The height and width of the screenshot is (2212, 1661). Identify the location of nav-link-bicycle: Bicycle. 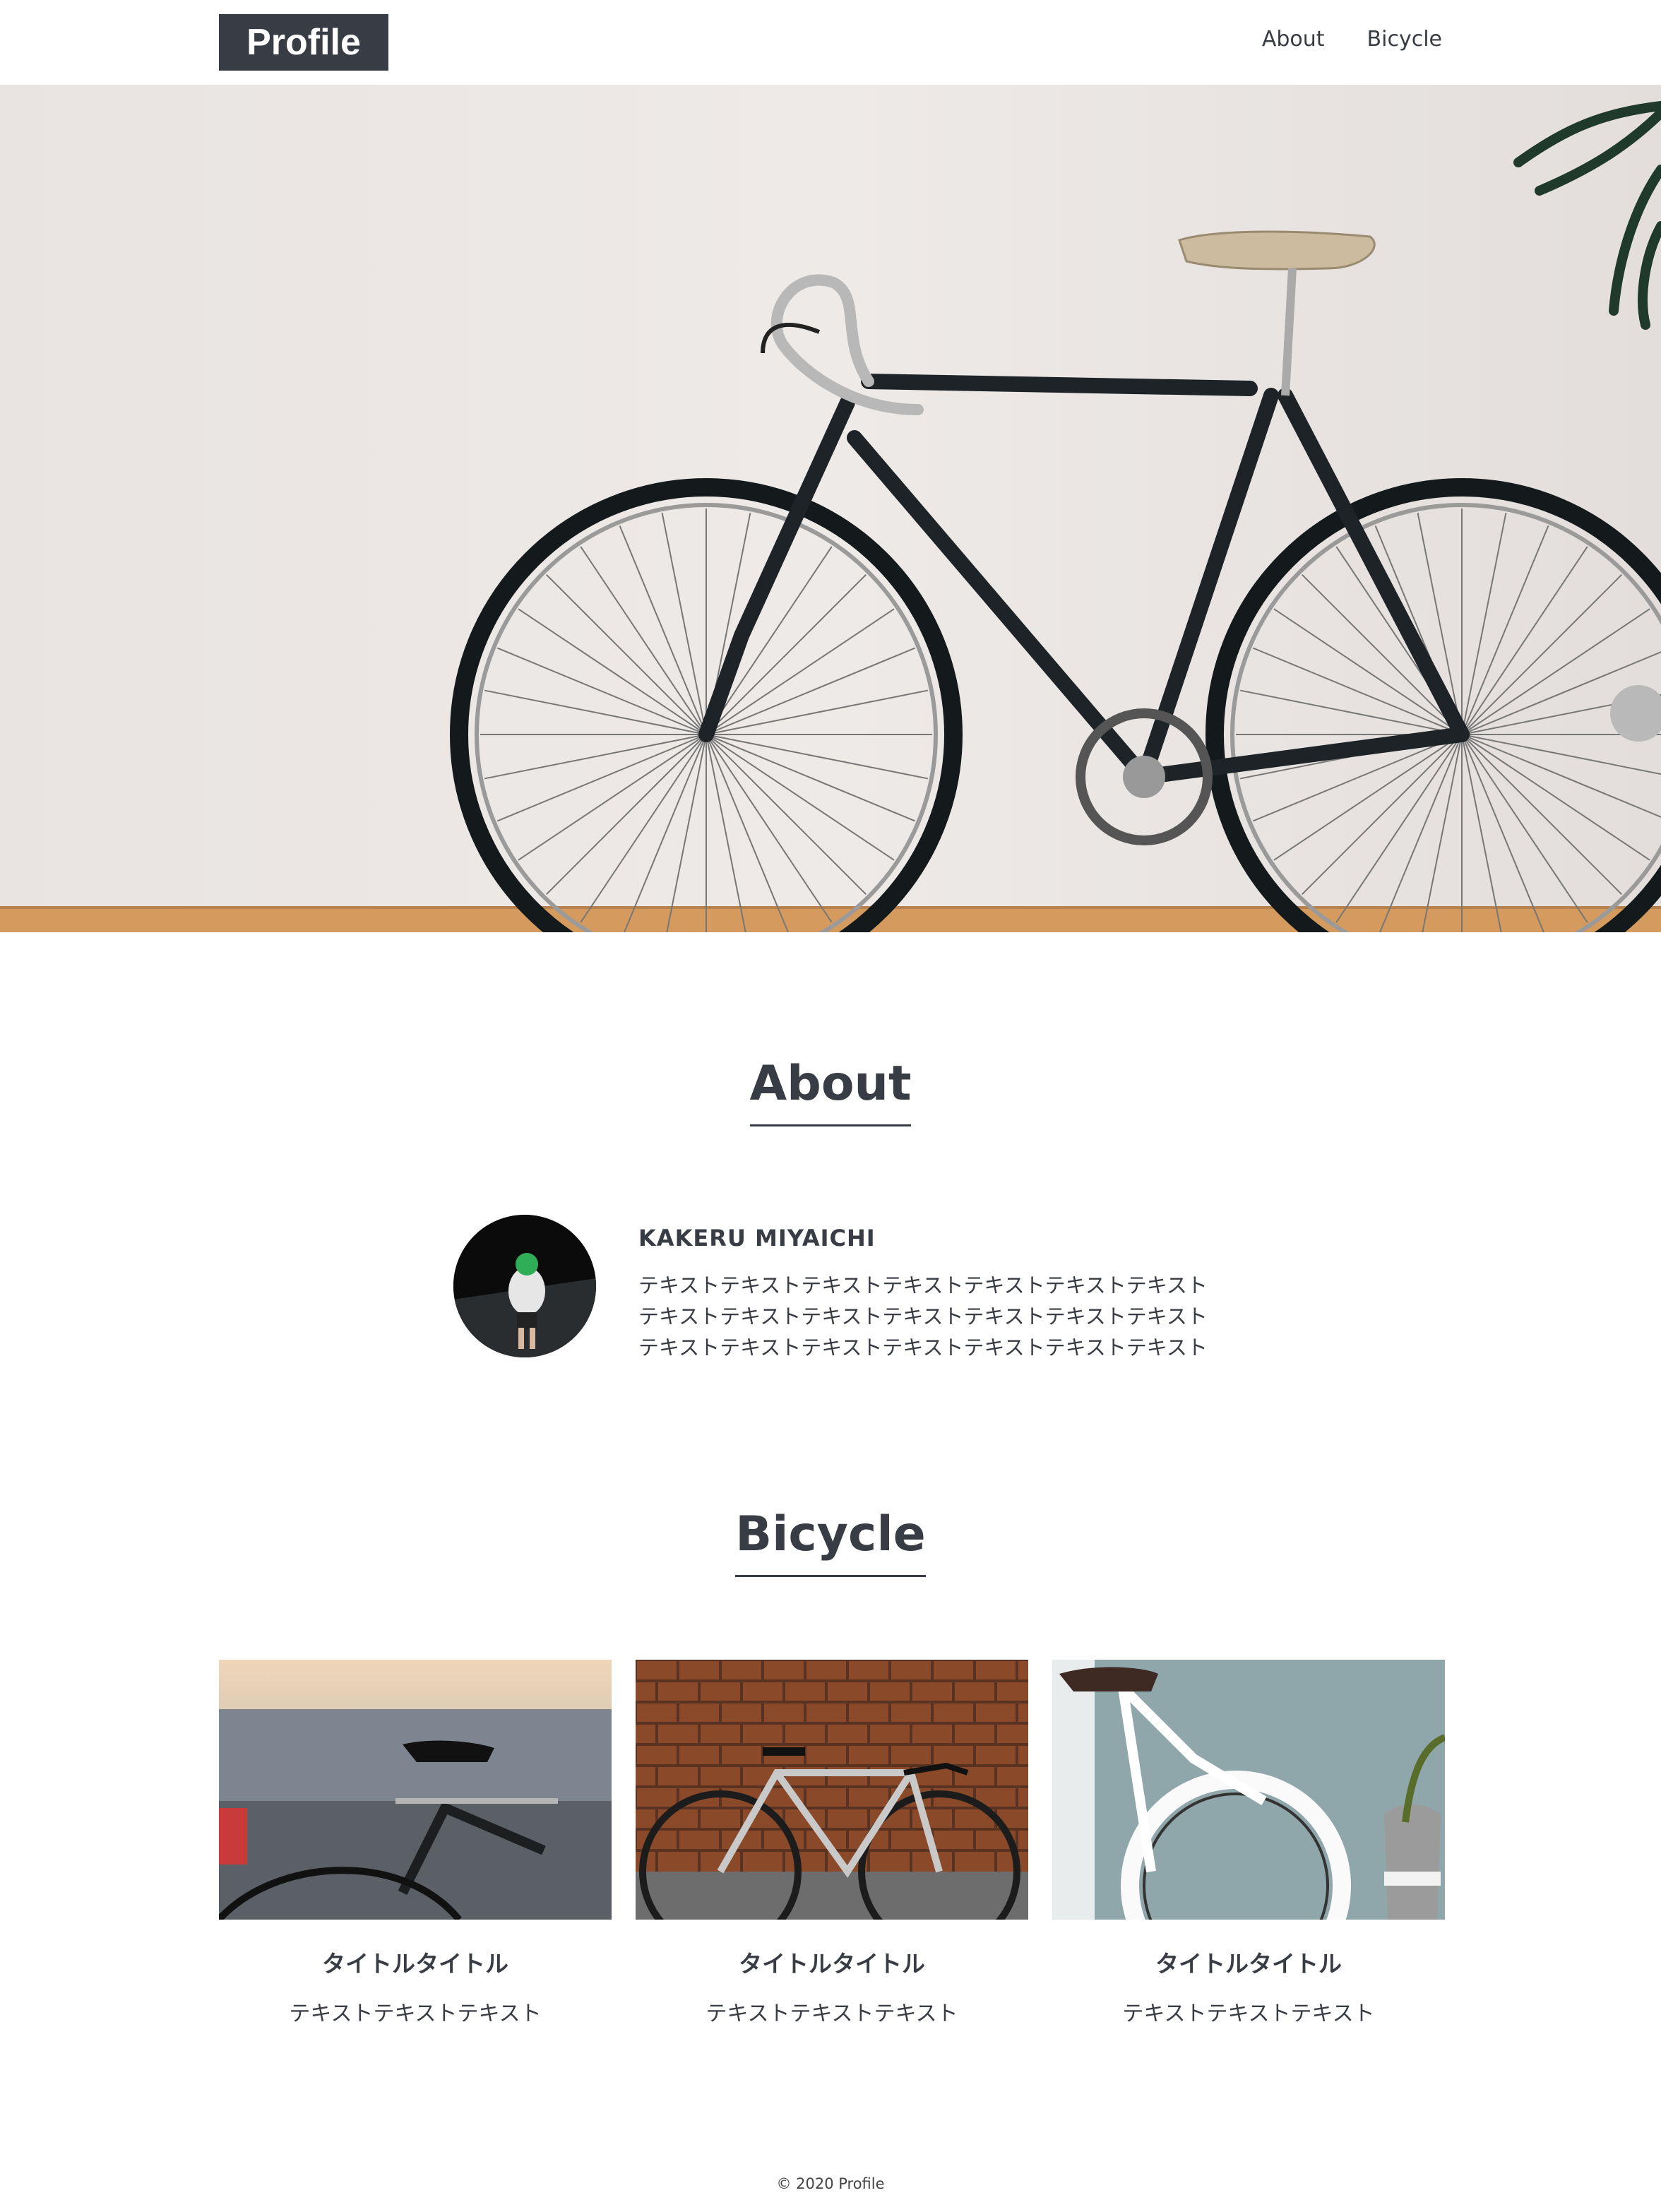
(1404, 39).